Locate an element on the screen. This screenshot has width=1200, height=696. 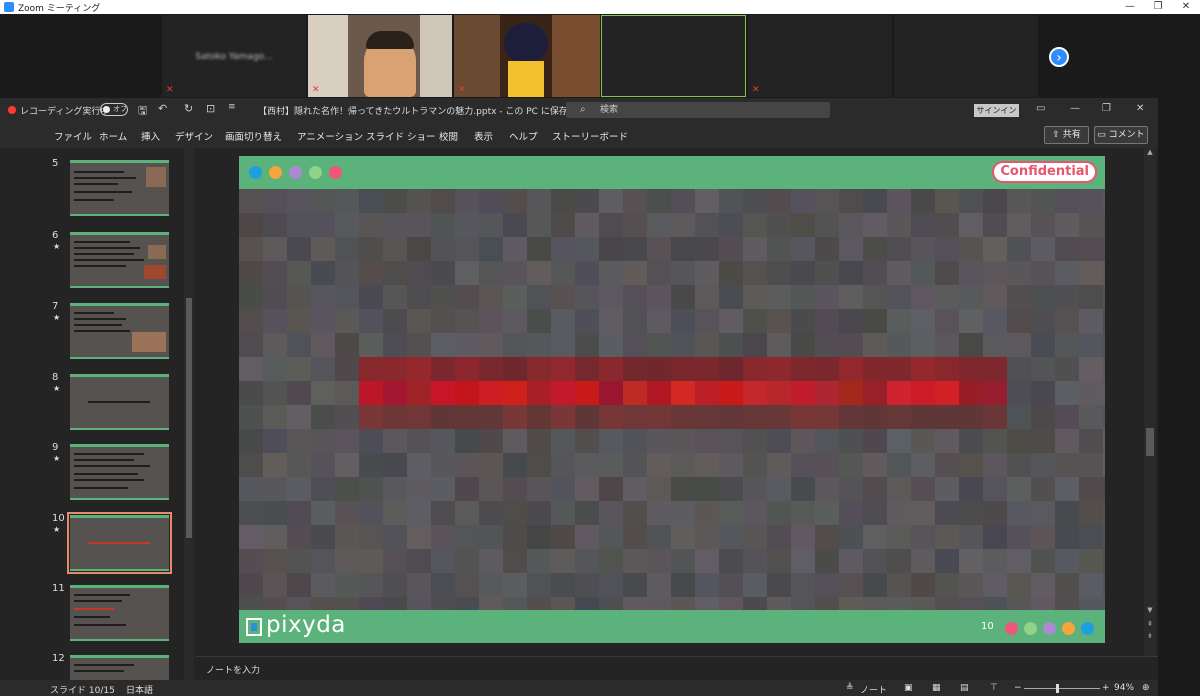
normal-view-icon: ▣ is located at coordinates (908, 688).